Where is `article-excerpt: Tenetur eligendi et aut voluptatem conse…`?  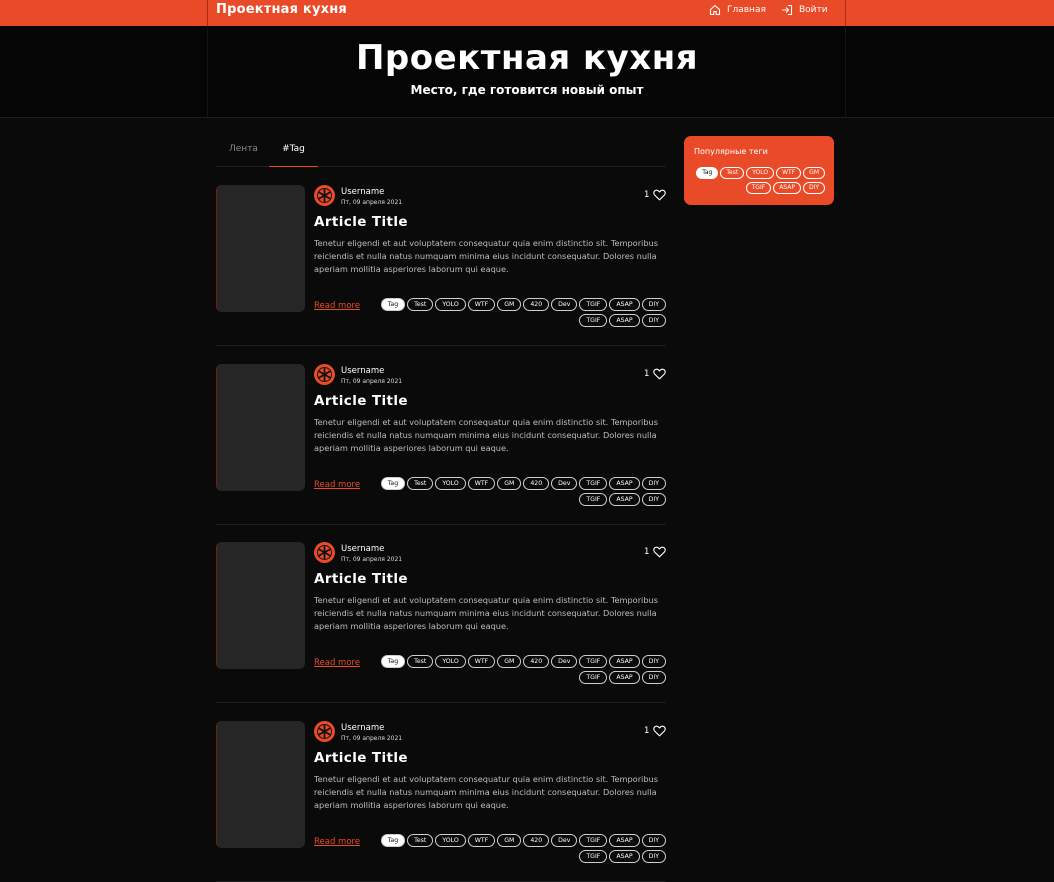 article-excerpt: Tenetur eligendi et aut voluptatem conse… is located at coordinates (486, 256).